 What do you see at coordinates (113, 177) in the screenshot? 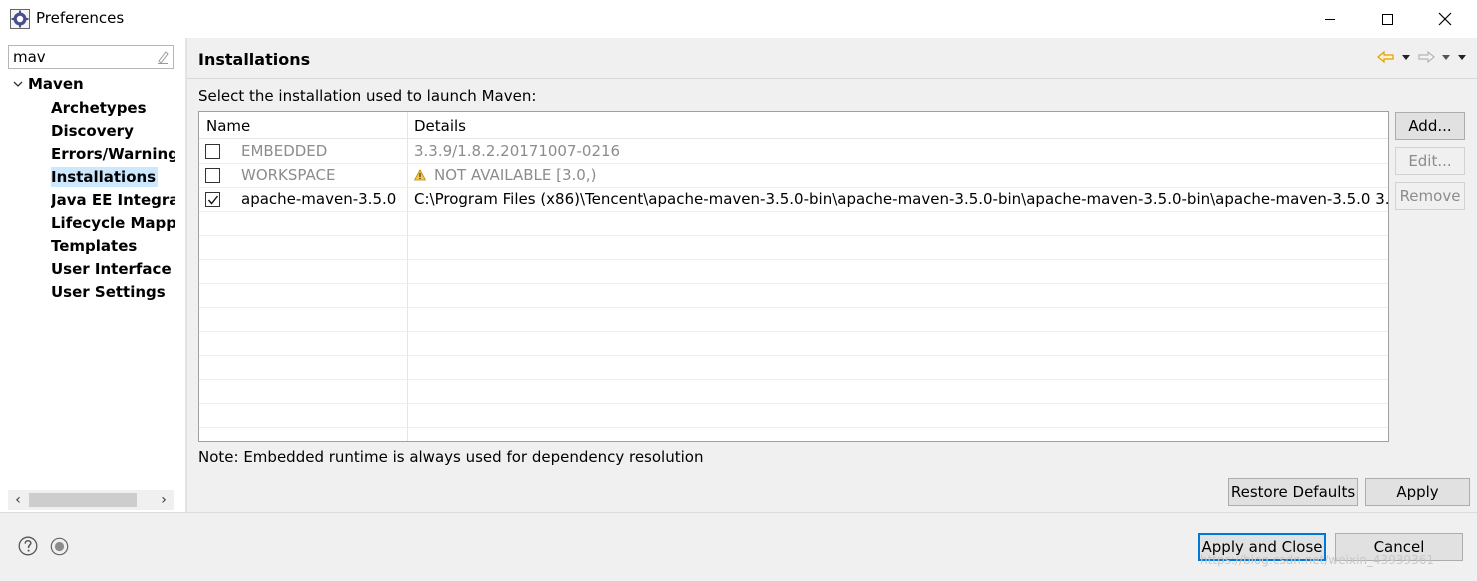
I see `tree-item-installations: Installations` at bounding box center [113, 177].